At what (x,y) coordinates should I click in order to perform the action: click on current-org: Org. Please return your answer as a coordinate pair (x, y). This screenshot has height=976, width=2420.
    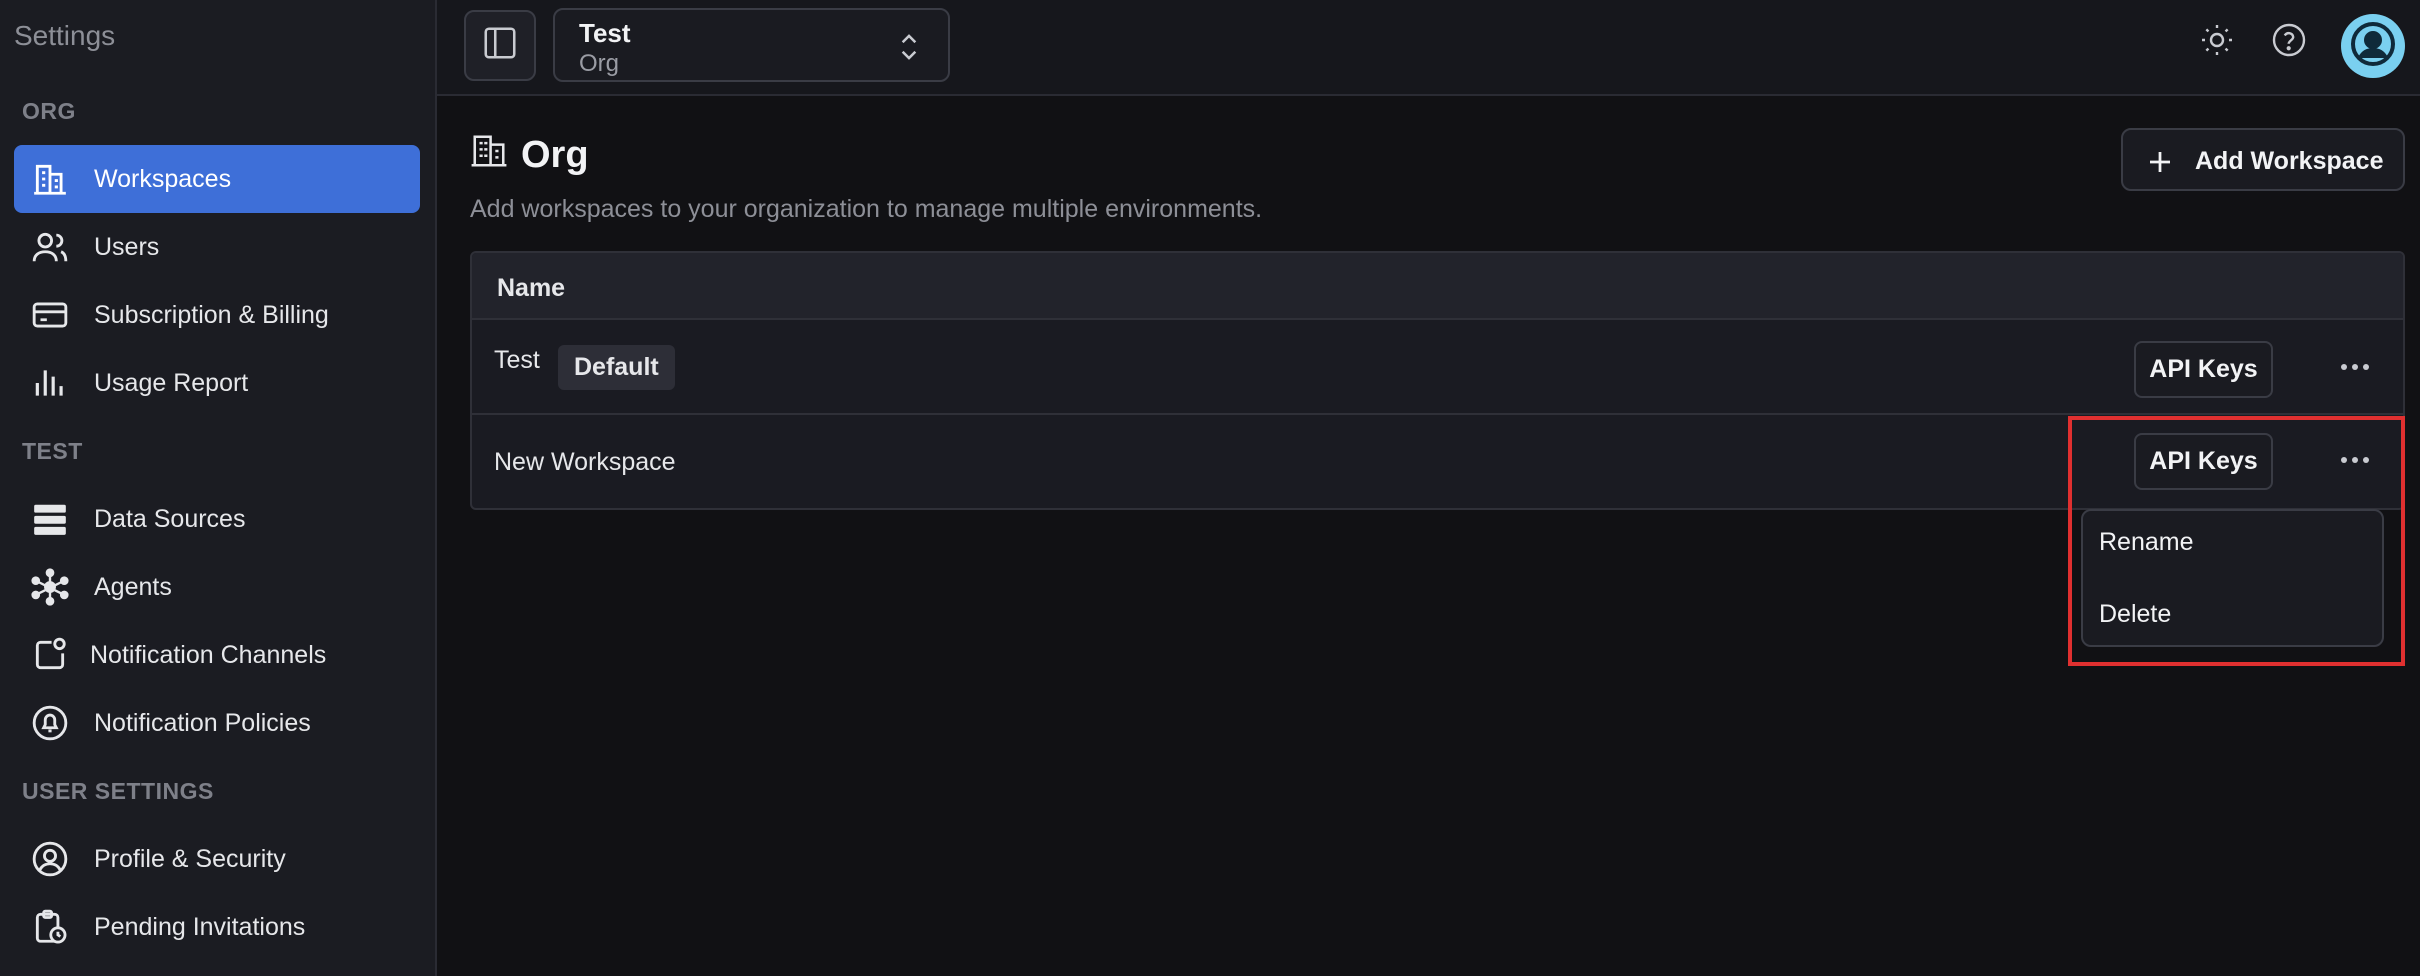
    Looking at the image, I should click on (599, 63).